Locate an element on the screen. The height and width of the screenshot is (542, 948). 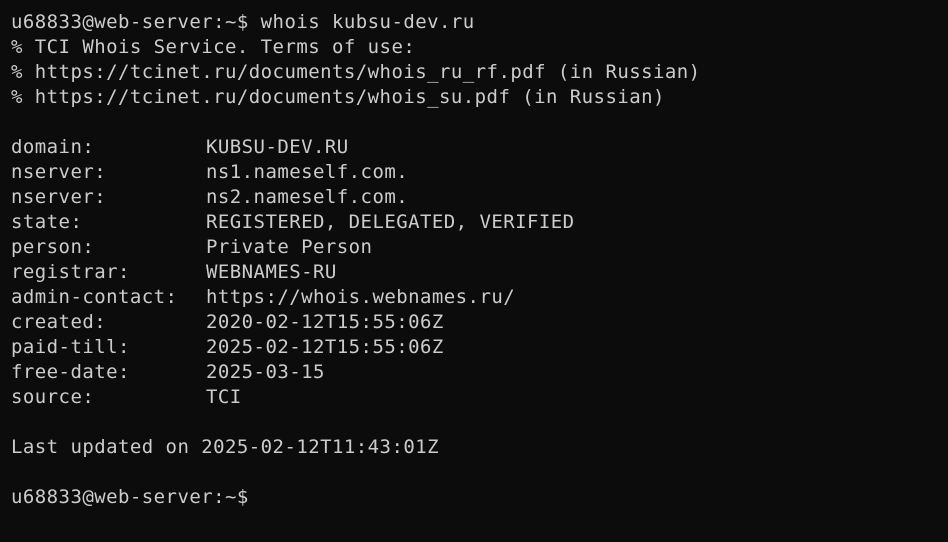
record-value: WEBNAMES-RU is located at coordinates (271, 272).